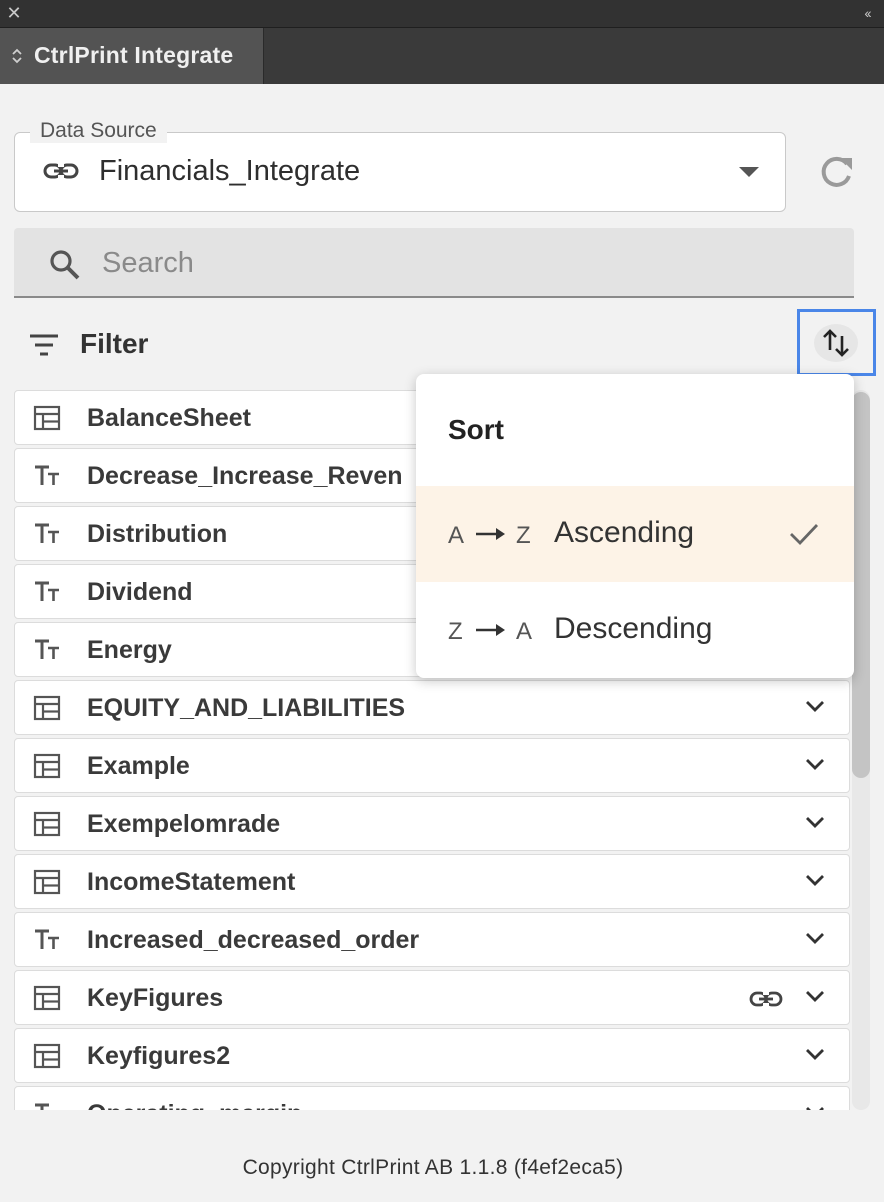 The width and height of the screenshot is (884, 1202). I want to click on list-item: IncomeStatement, so click(432, 881).